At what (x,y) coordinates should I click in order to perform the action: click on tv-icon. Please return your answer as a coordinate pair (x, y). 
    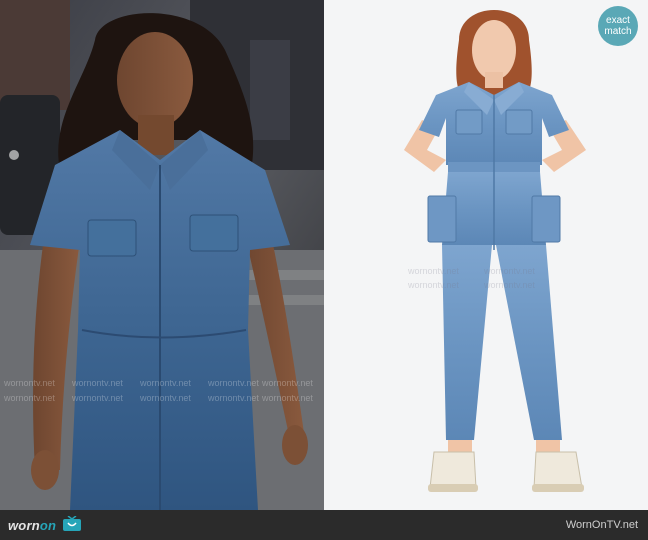
    Looking at the image, I should click on (72, 523).